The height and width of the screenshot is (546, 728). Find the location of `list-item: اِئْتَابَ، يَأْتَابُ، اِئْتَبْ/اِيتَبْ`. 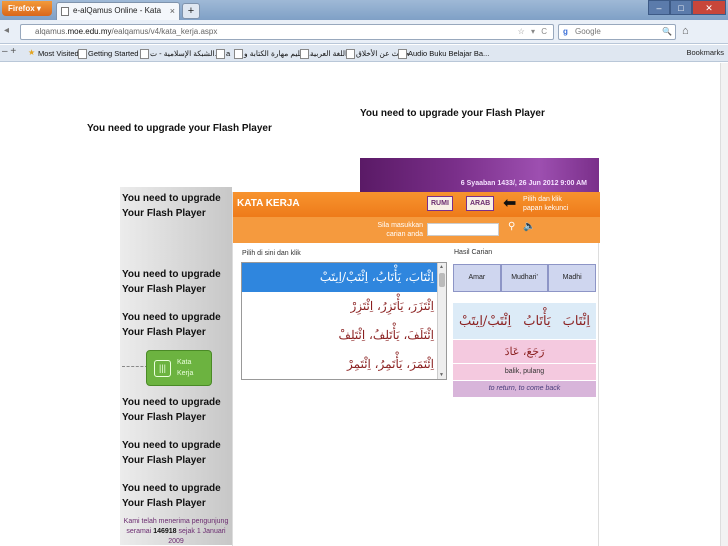

list-item: اِئْتَابَ، يَأْتَابُ، اِئْتَبْ/اِيتَبْ is located at coordinates (340, 277).